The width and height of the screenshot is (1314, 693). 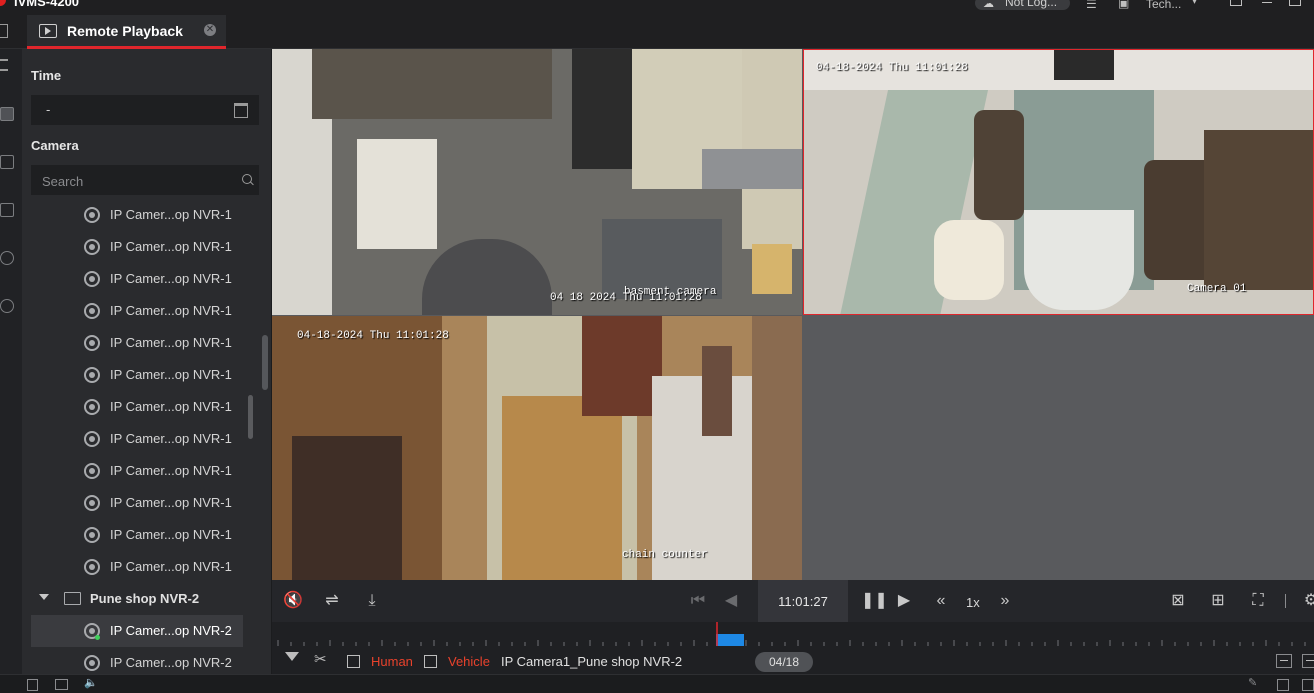 I want to click on tab-remote-playback: Remote Playback ✕, so click(x=126, y=32).